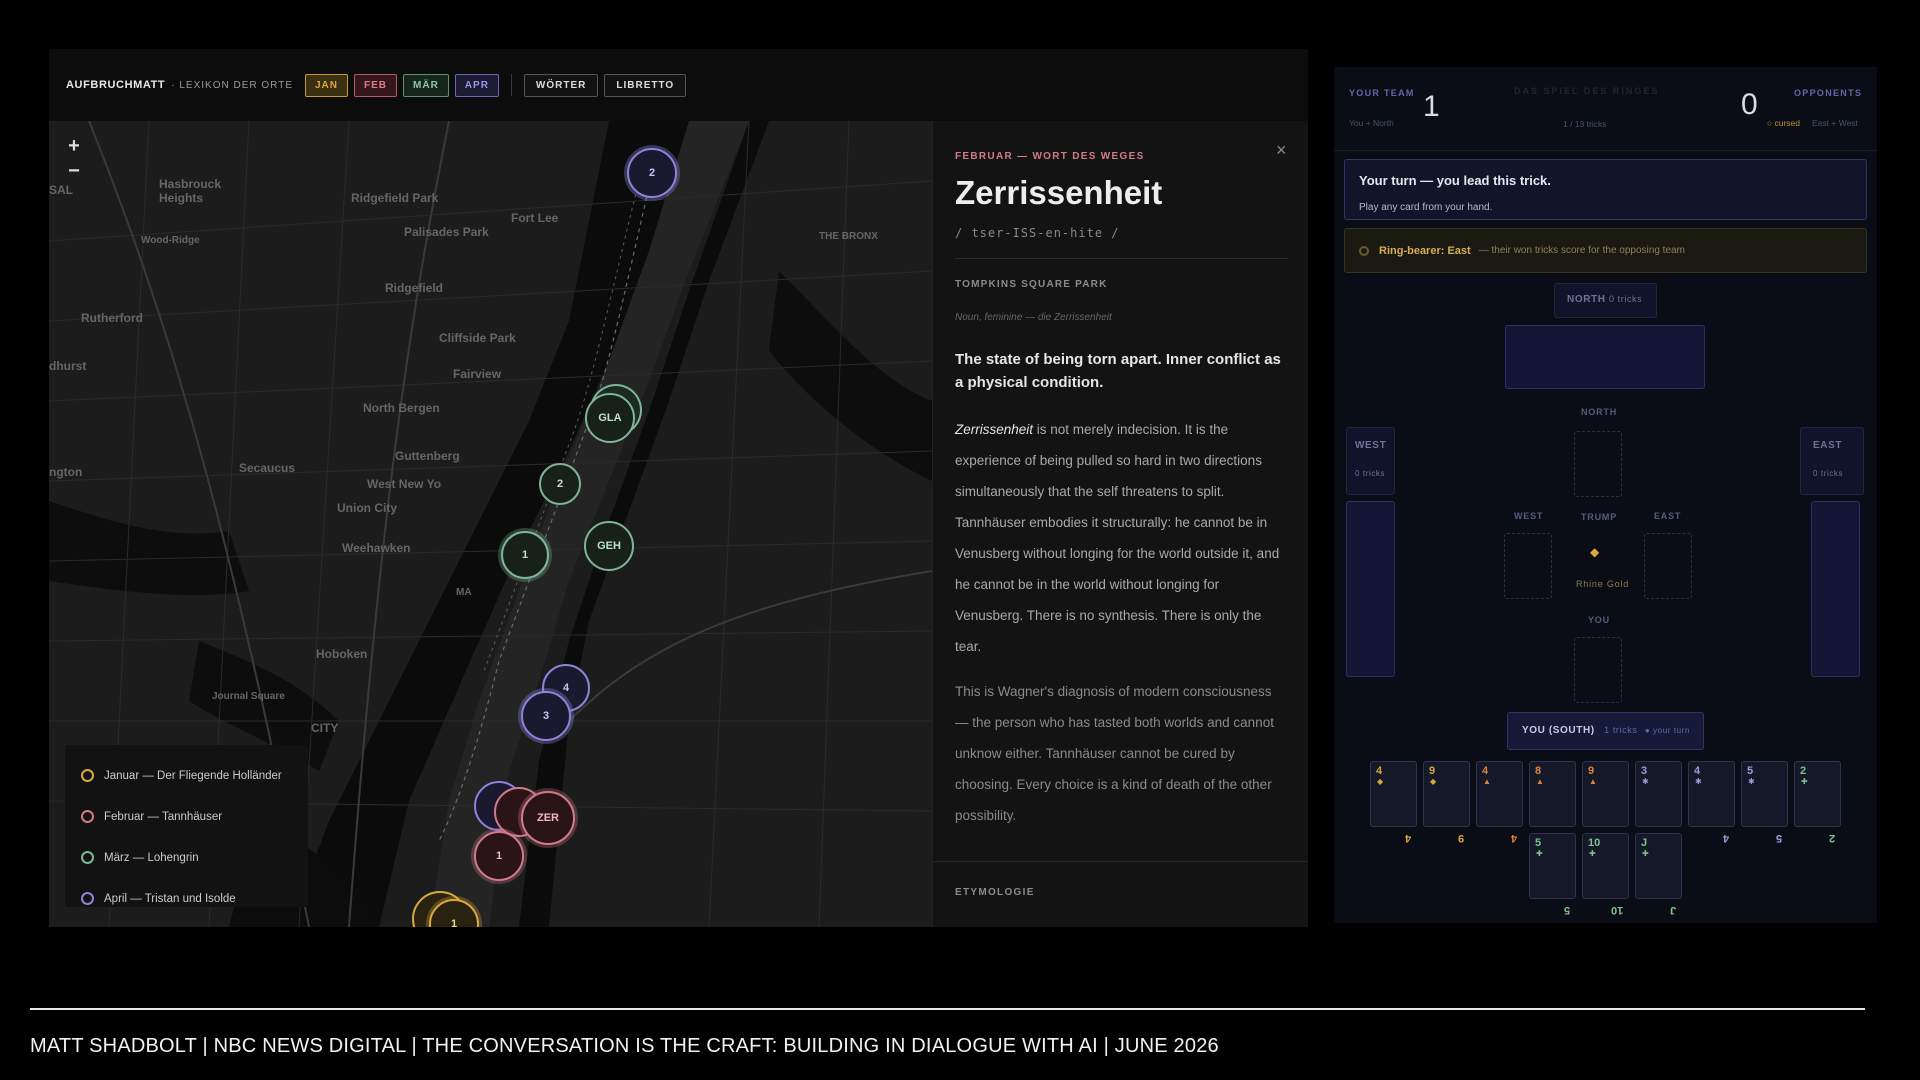 The height and width of the screenshot is (1080, 1920). Describe the element at coordinates (1672, 910) in the screenshot. I see `card-rank-inverted: J` at that location.